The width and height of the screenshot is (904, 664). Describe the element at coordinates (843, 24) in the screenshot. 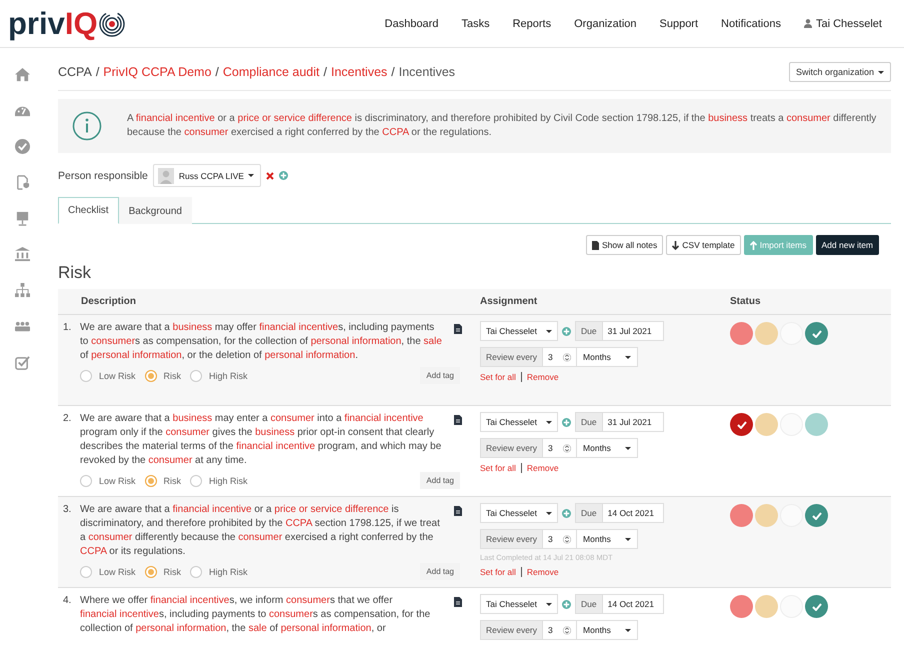

I see `user-menu-link: Tai Chesselet` at that location.